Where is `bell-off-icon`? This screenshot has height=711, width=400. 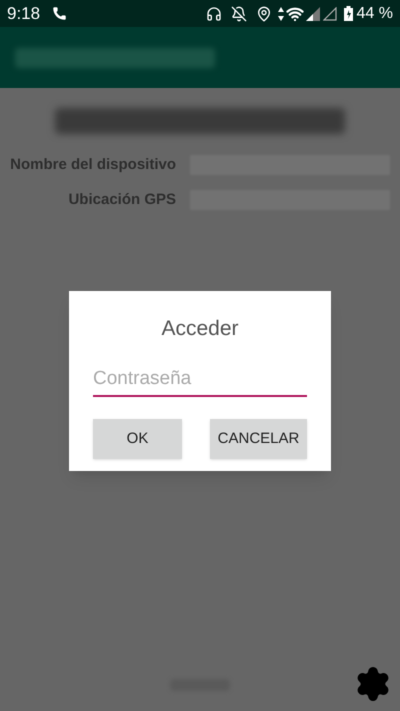 bell-off-icon is located at coordinates (238, 14).